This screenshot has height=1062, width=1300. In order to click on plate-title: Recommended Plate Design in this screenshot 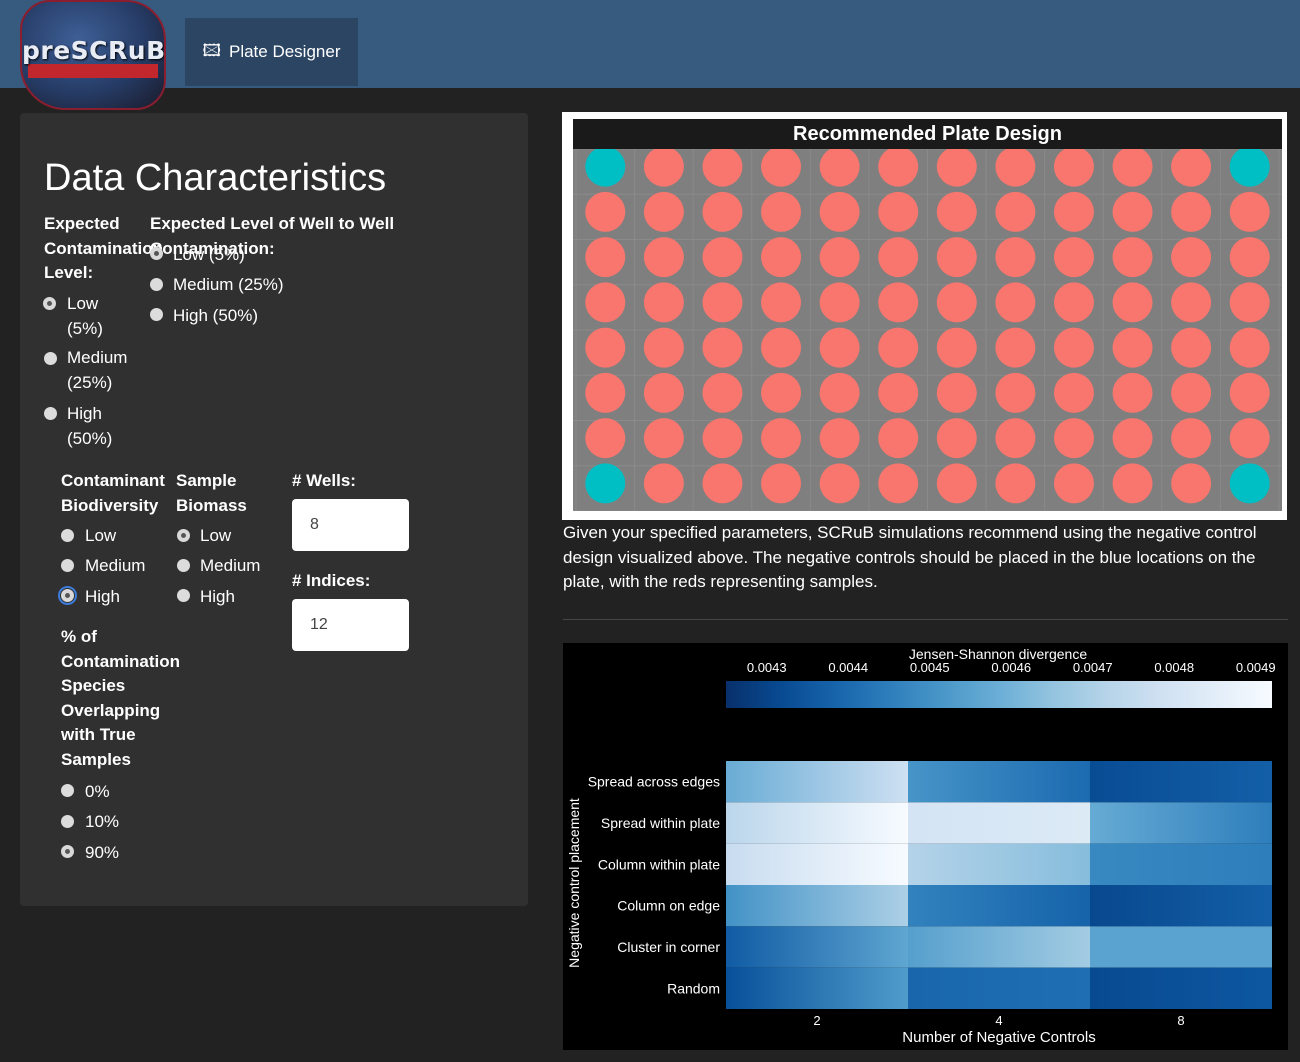, I will do `click(927, 134)`.